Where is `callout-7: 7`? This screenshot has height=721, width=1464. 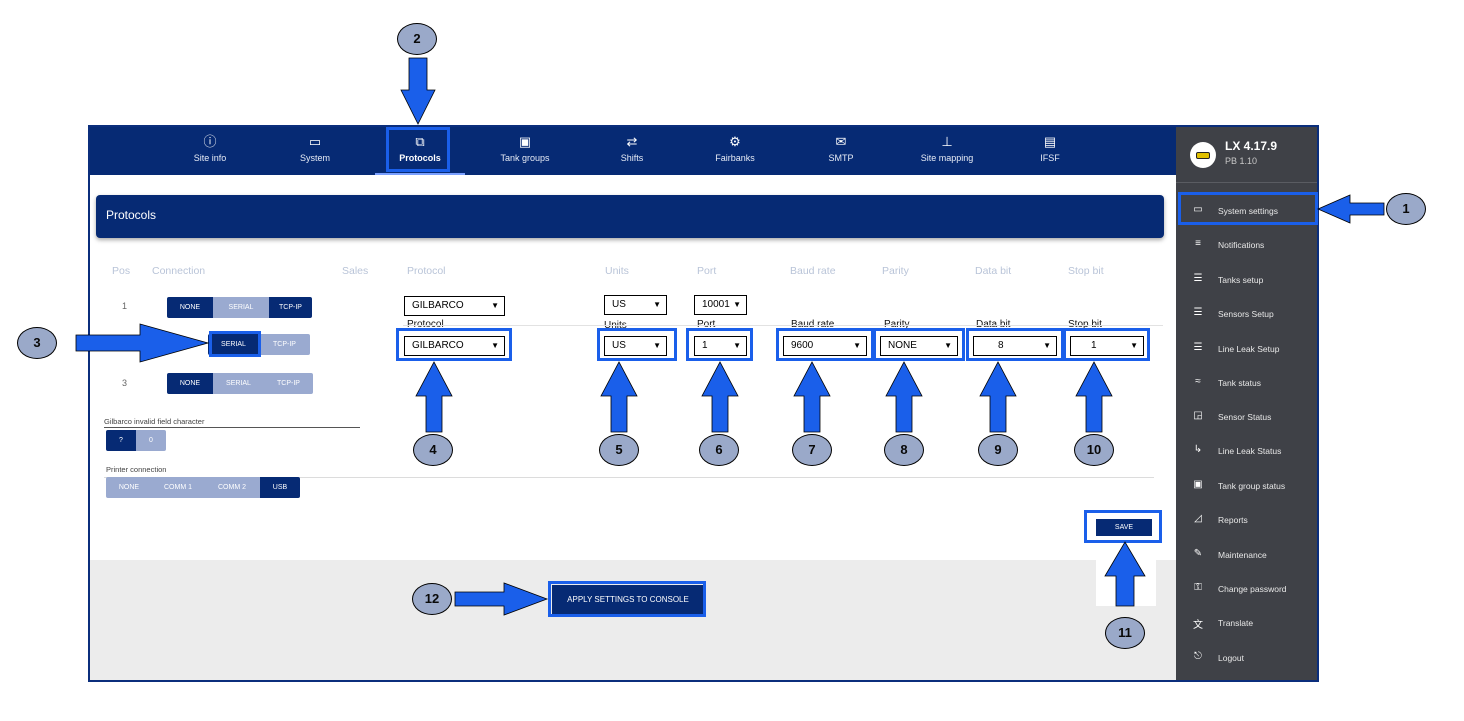 callout-7: 7 is located at coordinates (812, 450).